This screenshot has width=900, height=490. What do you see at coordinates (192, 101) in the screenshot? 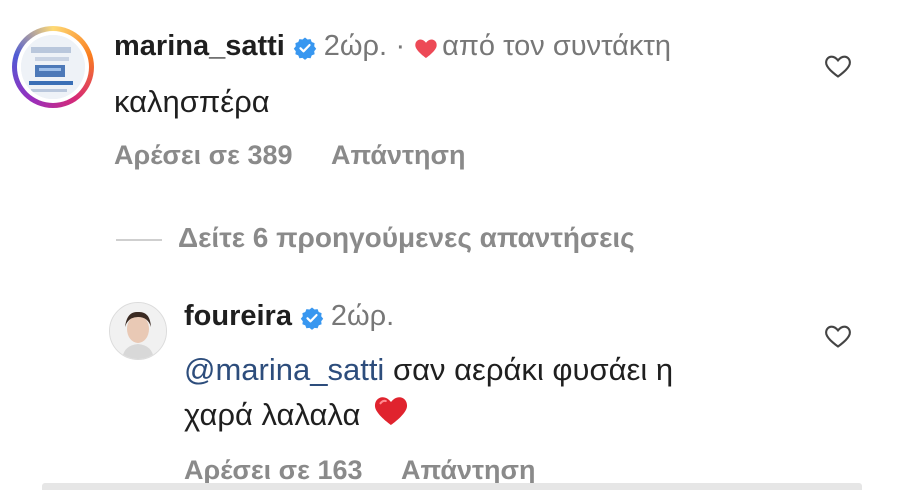
I see `comment-text: καλησπέρα` at bounding box center [192, 101].